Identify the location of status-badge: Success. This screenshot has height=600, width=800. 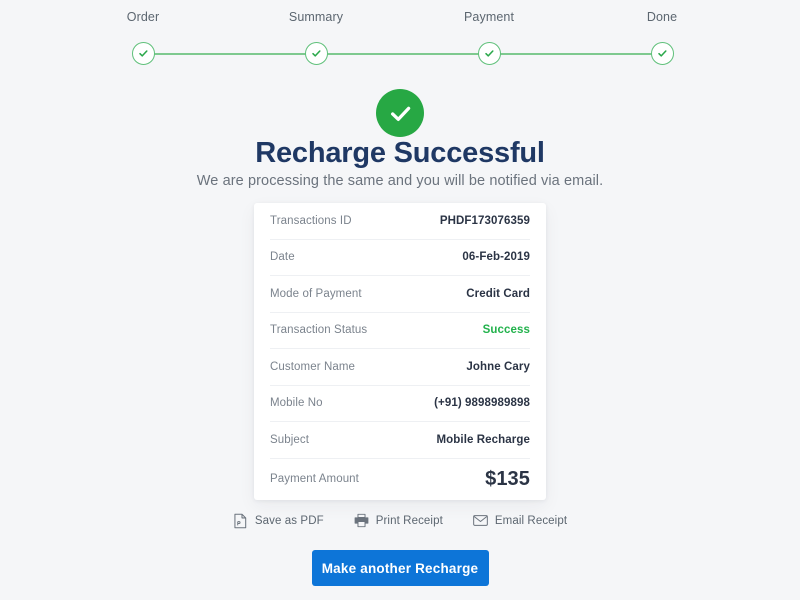
(506, 330).